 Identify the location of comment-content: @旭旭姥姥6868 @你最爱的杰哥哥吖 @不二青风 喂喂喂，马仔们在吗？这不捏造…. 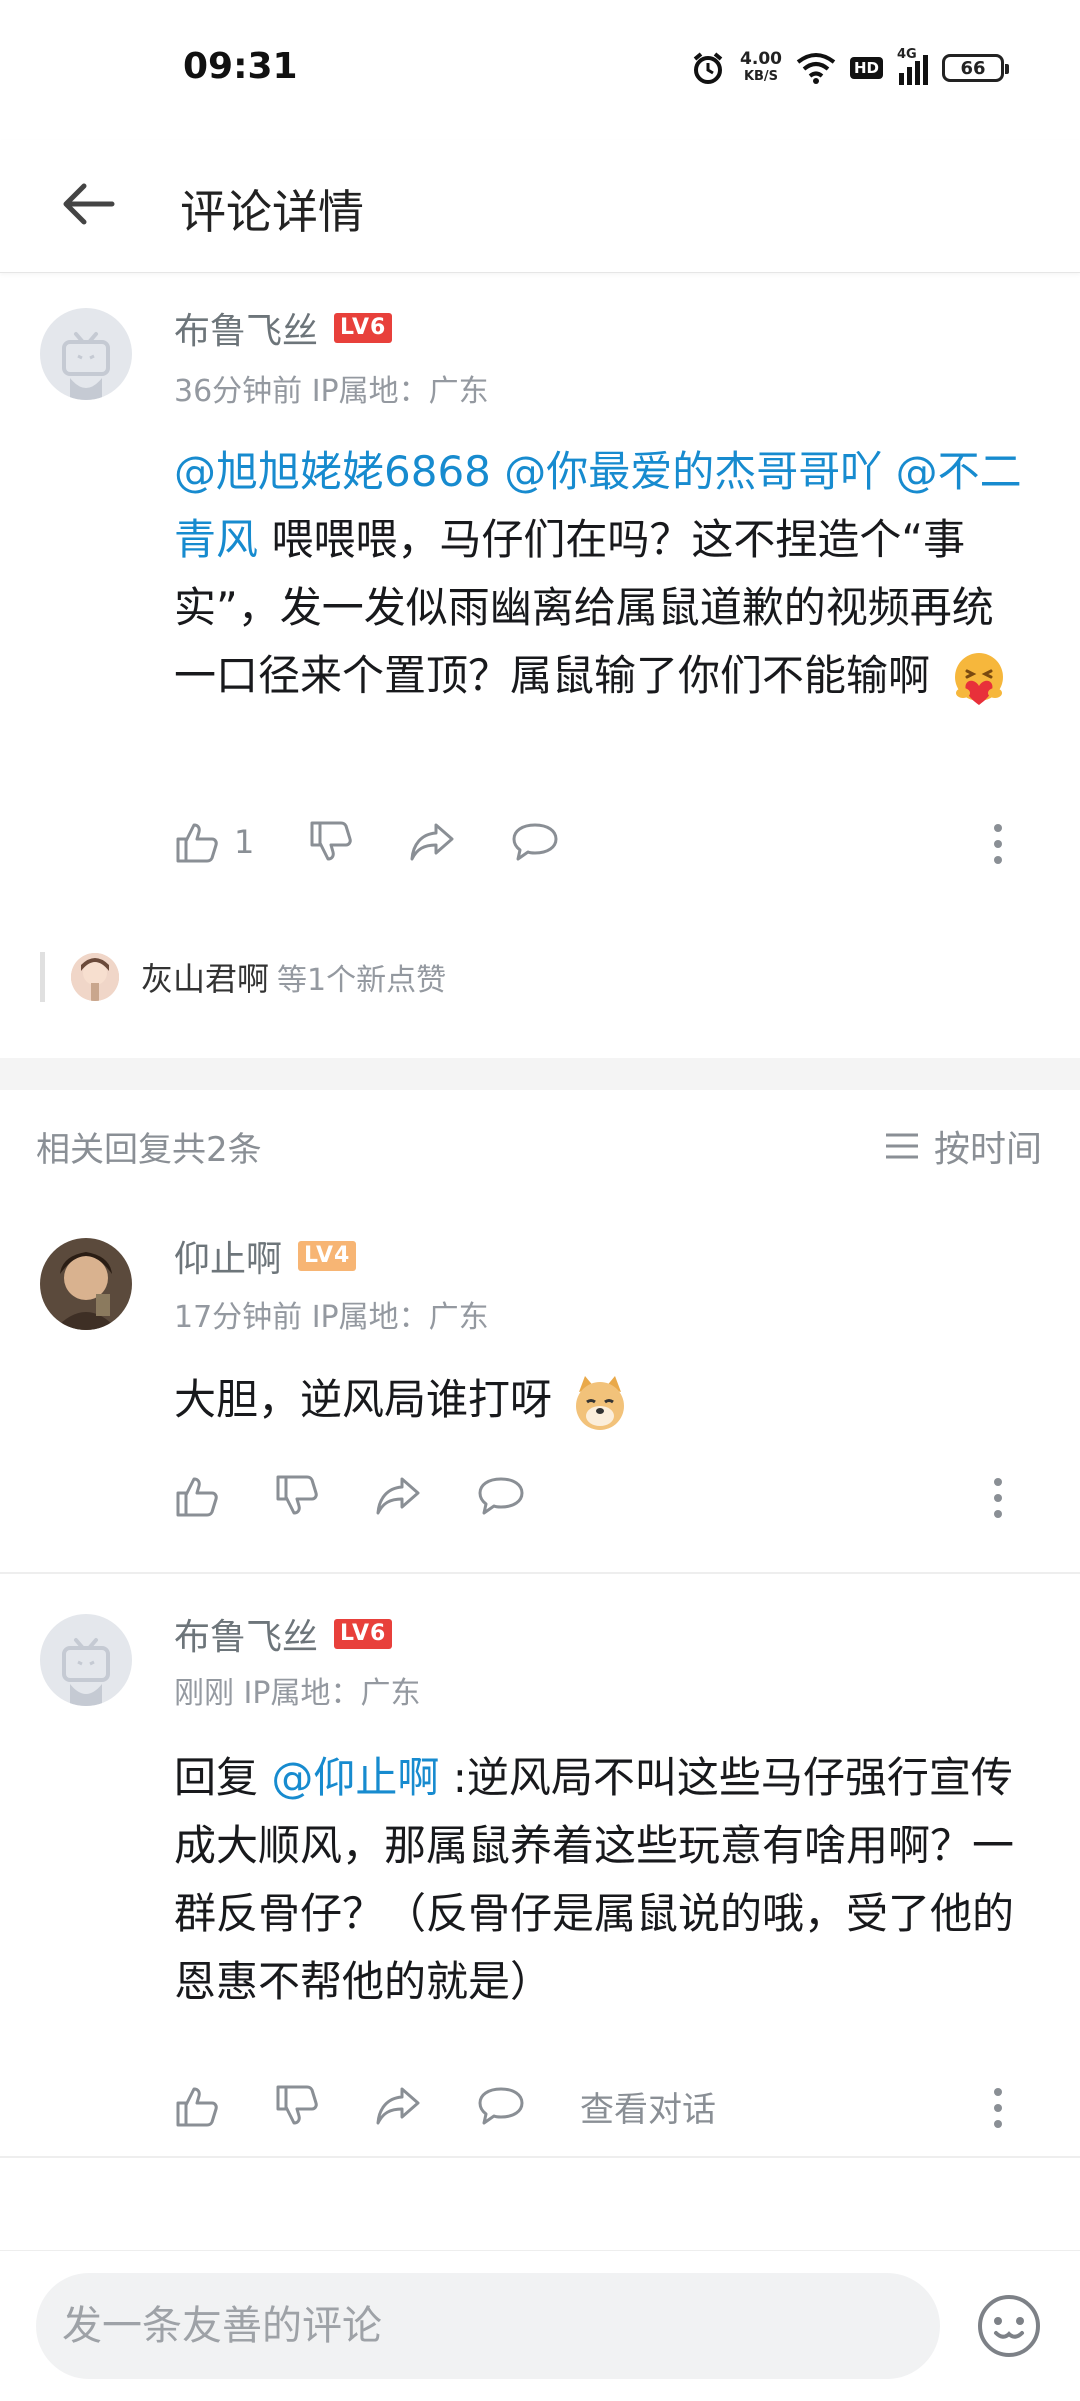
(604, 574).